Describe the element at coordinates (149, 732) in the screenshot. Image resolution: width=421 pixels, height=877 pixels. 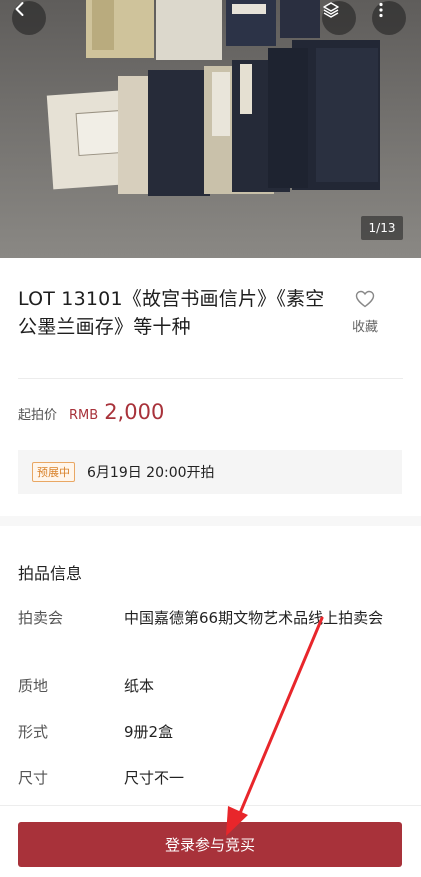
I see `info-value: 9册2盒` at that location.